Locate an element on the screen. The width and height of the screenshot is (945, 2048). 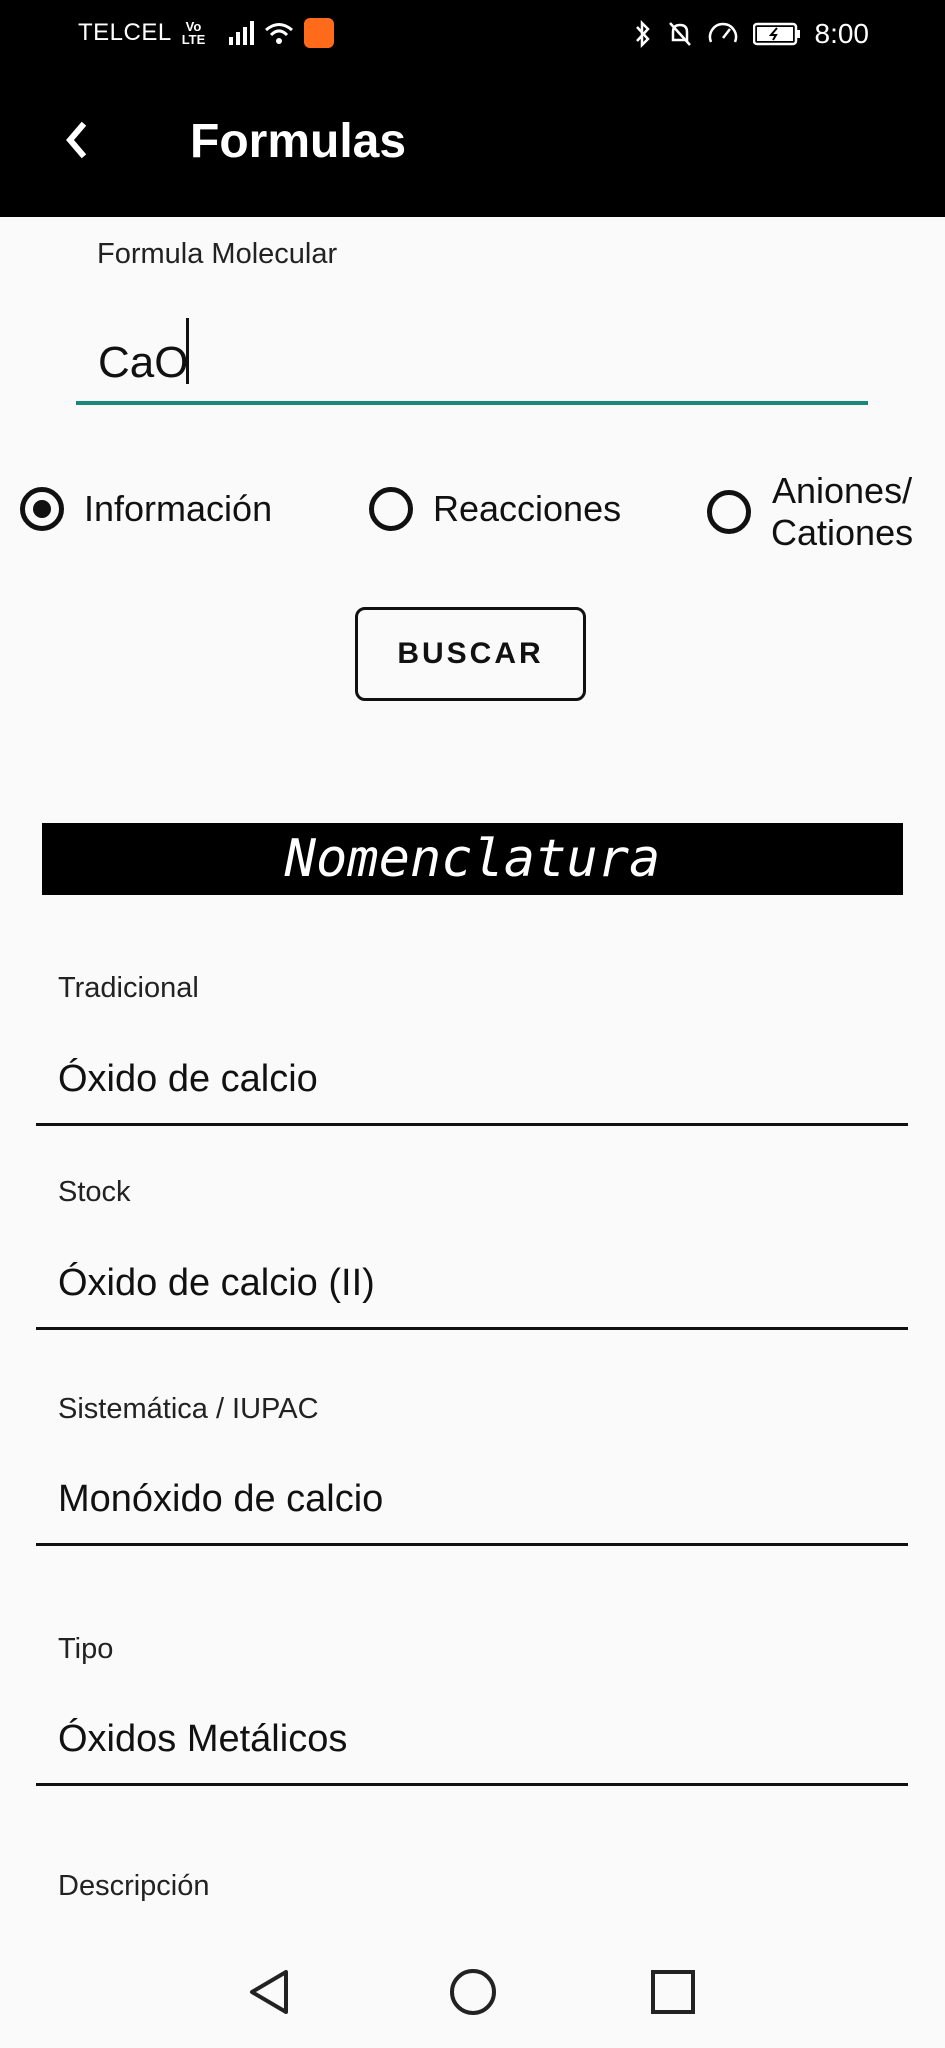
nav-recents-button is located at coordinates (673, 1992).